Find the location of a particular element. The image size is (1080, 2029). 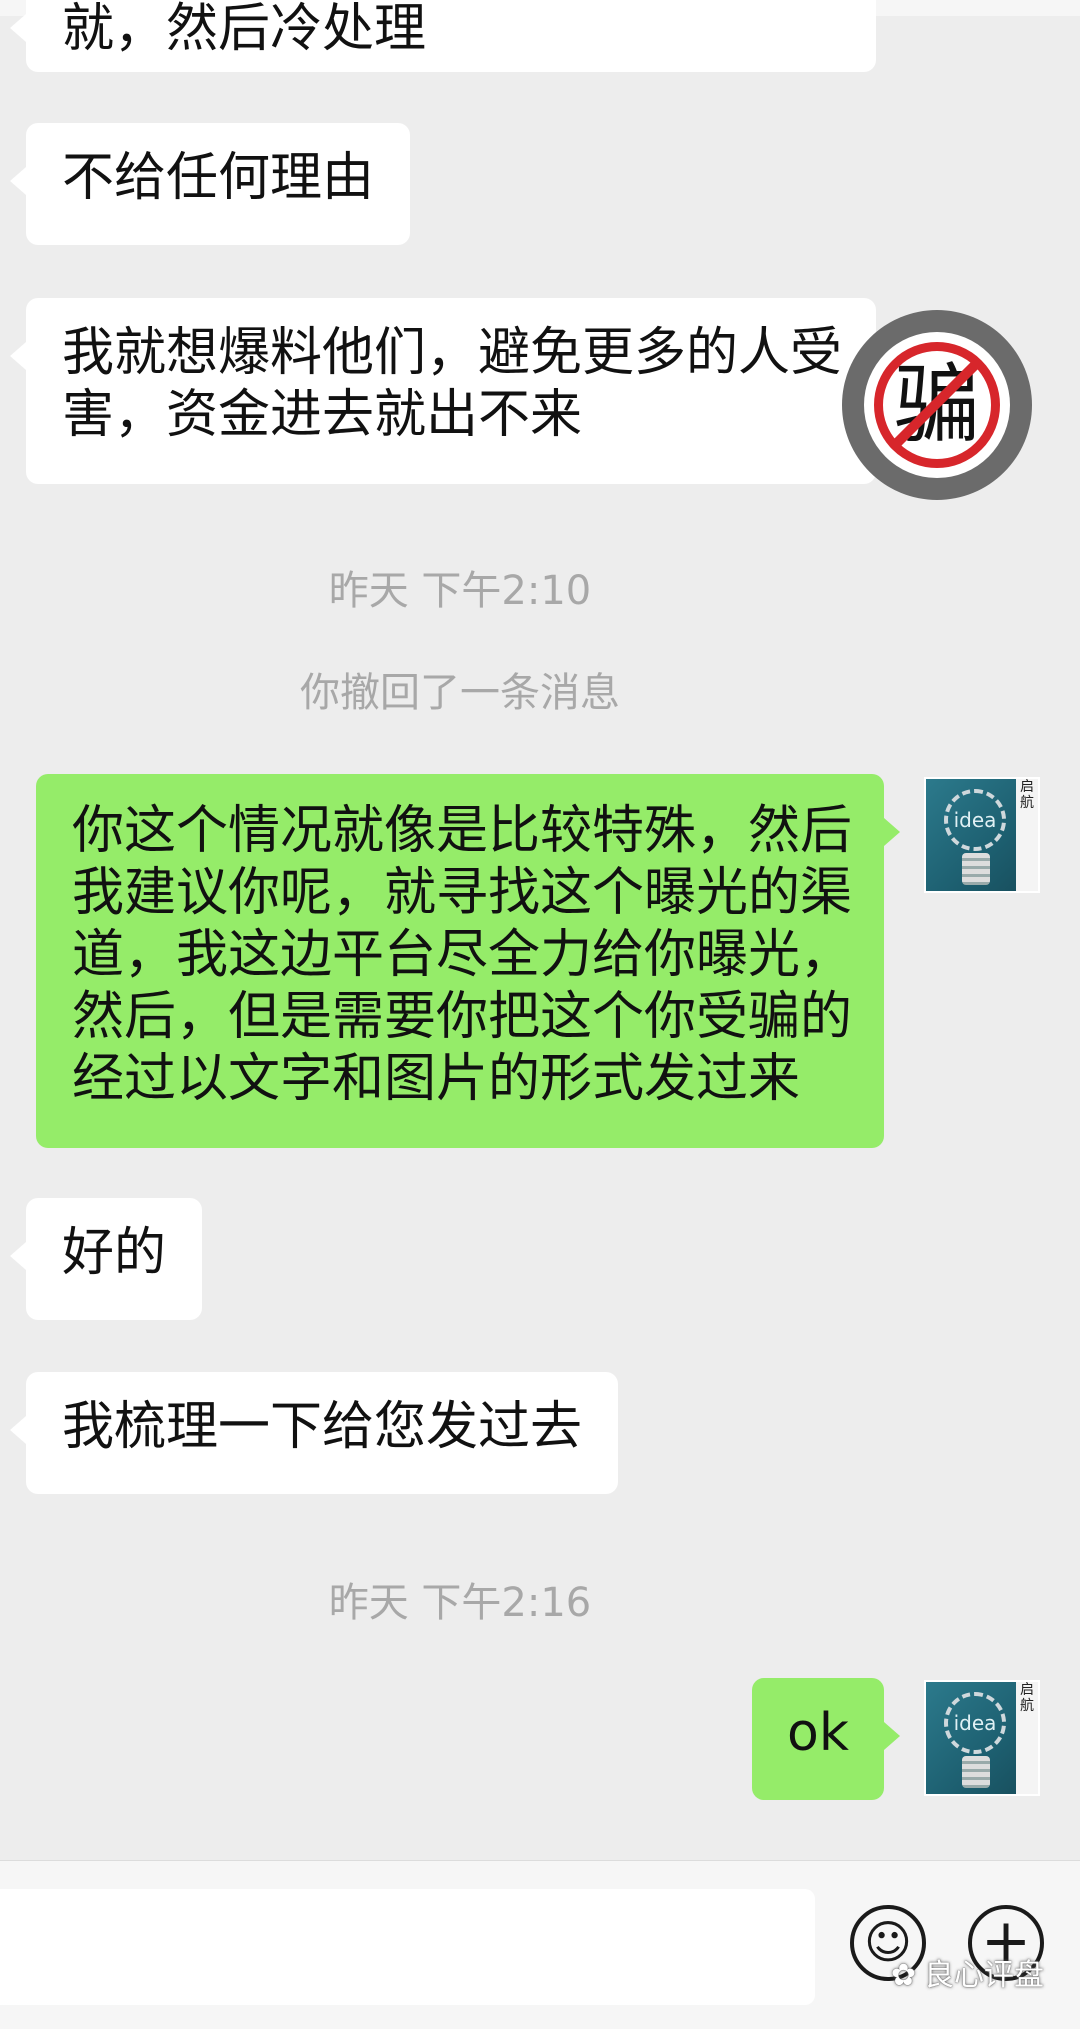

message-text: 我建议你呢，就寻找这个曝光的渠 is located at coordinates (462, 893).